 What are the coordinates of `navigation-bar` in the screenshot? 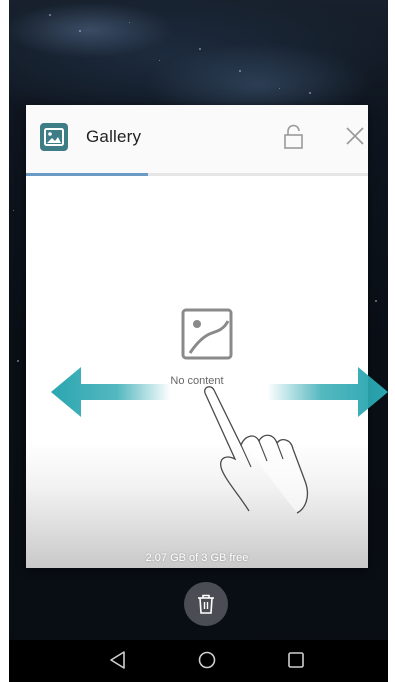 It's located at (198, 661).